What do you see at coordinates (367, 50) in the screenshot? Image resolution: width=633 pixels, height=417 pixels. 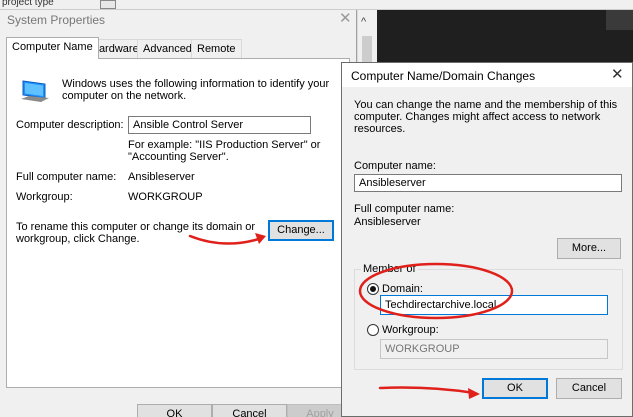 I see `scrollbar-thumb` at bounding box center [367, 50].